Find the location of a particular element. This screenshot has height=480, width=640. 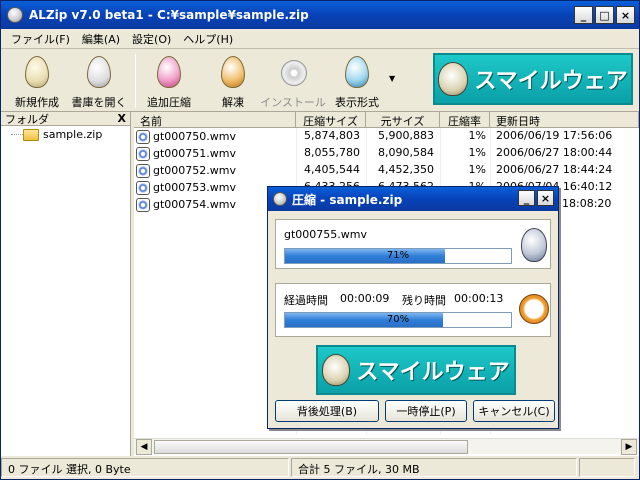

new-archive-icon is located at coordinates (37, 72).